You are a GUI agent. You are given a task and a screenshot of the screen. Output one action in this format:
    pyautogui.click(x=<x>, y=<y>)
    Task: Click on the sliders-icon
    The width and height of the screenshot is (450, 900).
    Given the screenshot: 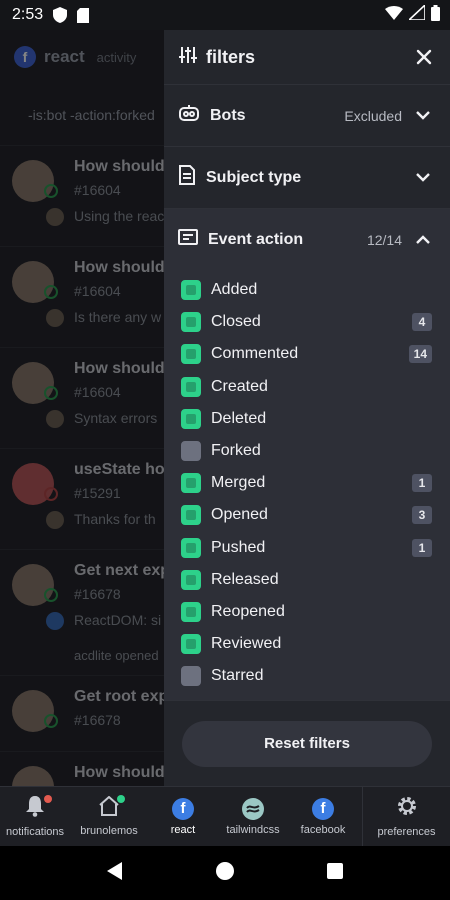 What is the action you would take?
    pyautogui.click(x=188, y=57)
    